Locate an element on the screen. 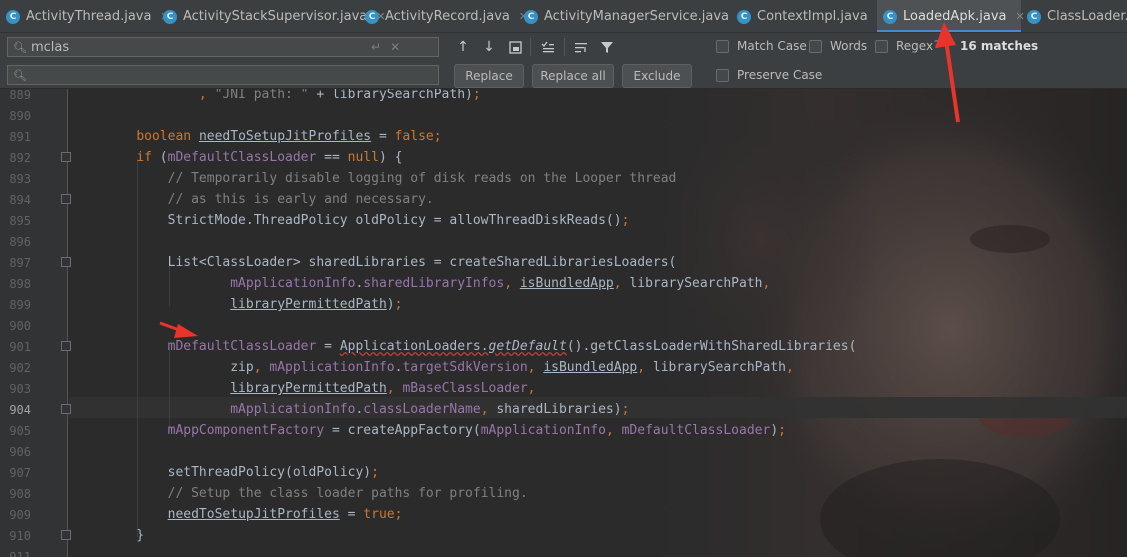  replace-input is located at coordinates (201, 75).